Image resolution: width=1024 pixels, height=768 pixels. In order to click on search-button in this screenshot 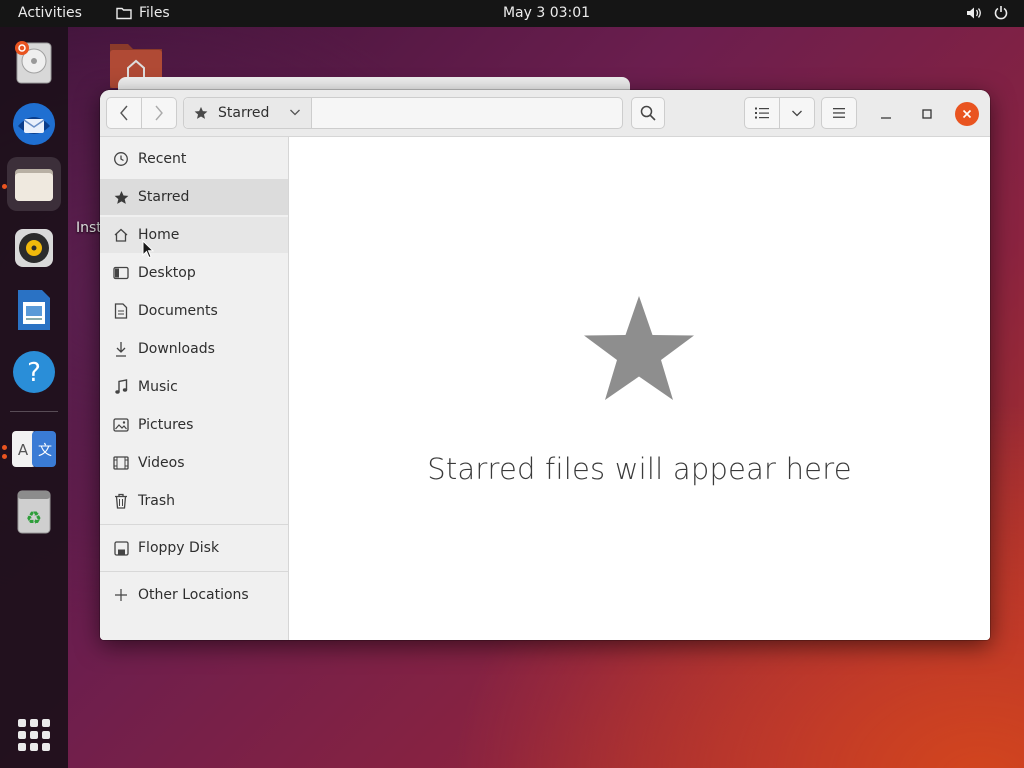, I will do `click(648, 113)`.